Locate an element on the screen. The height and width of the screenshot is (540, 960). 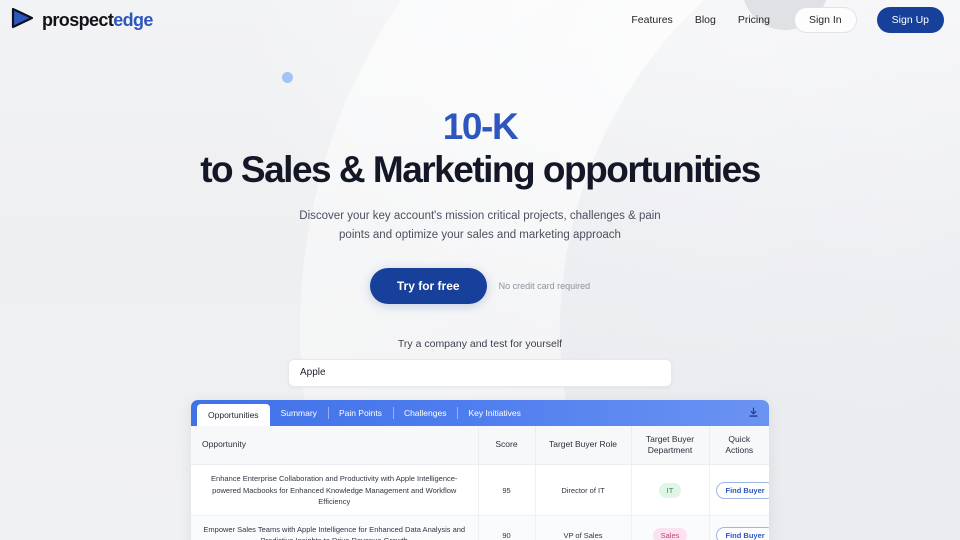
tab-summary: Summary is located at coordinates (299, 413).